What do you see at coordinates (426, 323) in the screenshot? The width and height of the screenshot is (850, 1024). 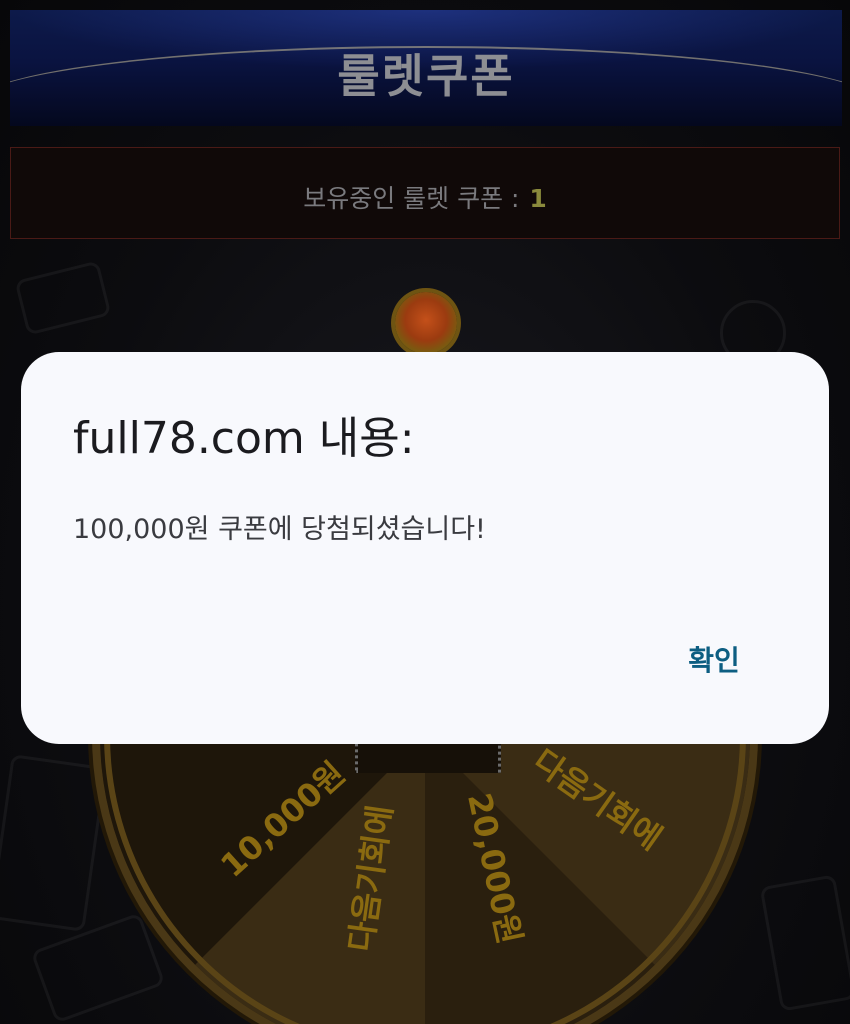 I see `roulette-pointer` at bounding box center [426, 323].